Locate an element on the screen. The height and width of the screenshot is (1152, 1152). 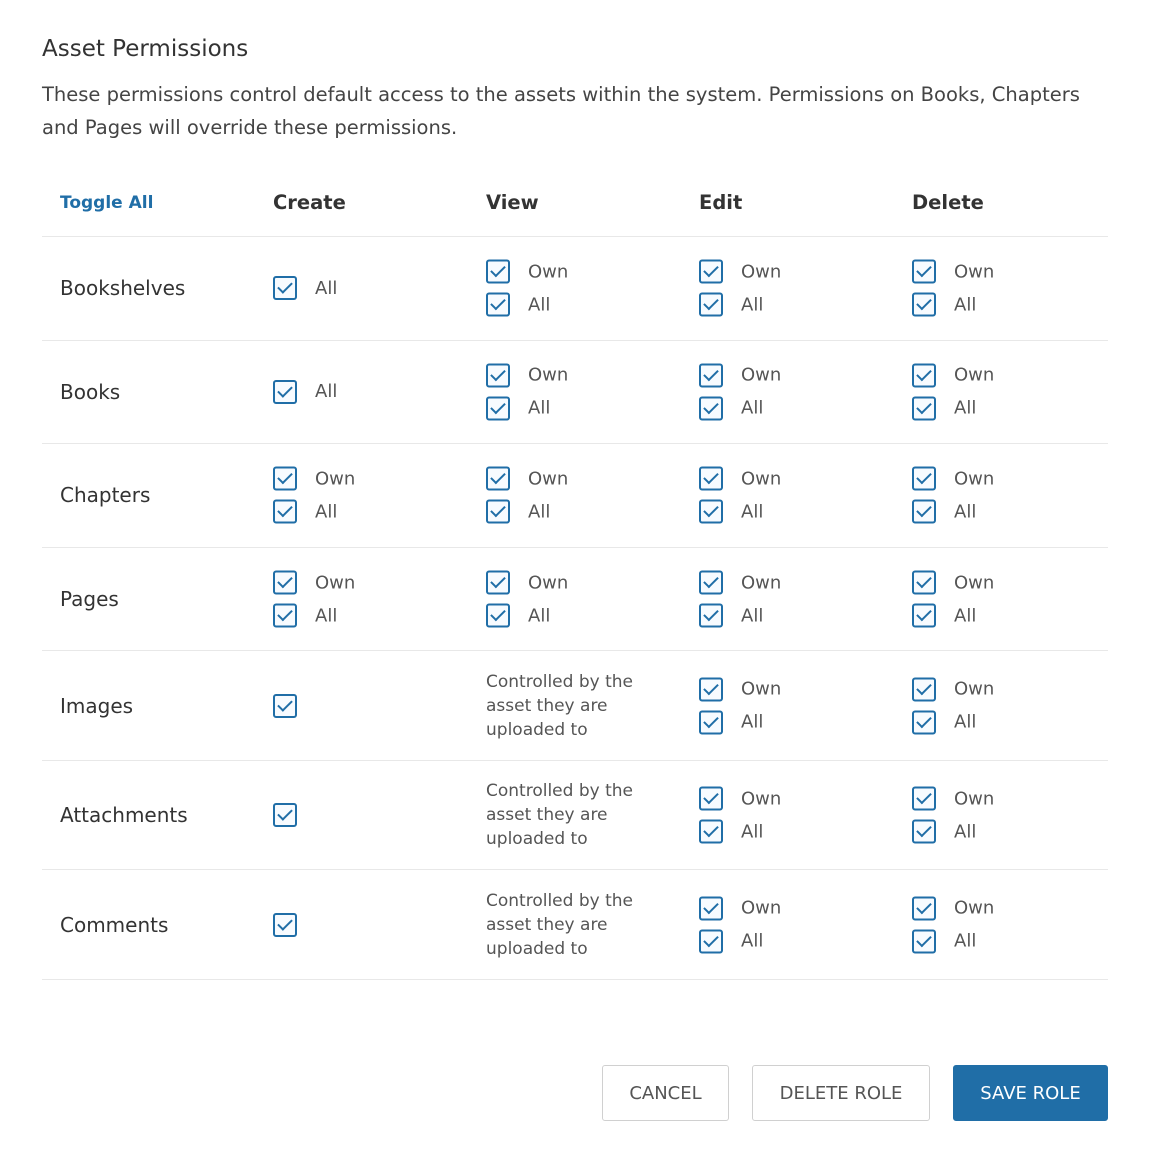
delete-role-button: DELETE ROLE is located at coordinates (841, 1093).